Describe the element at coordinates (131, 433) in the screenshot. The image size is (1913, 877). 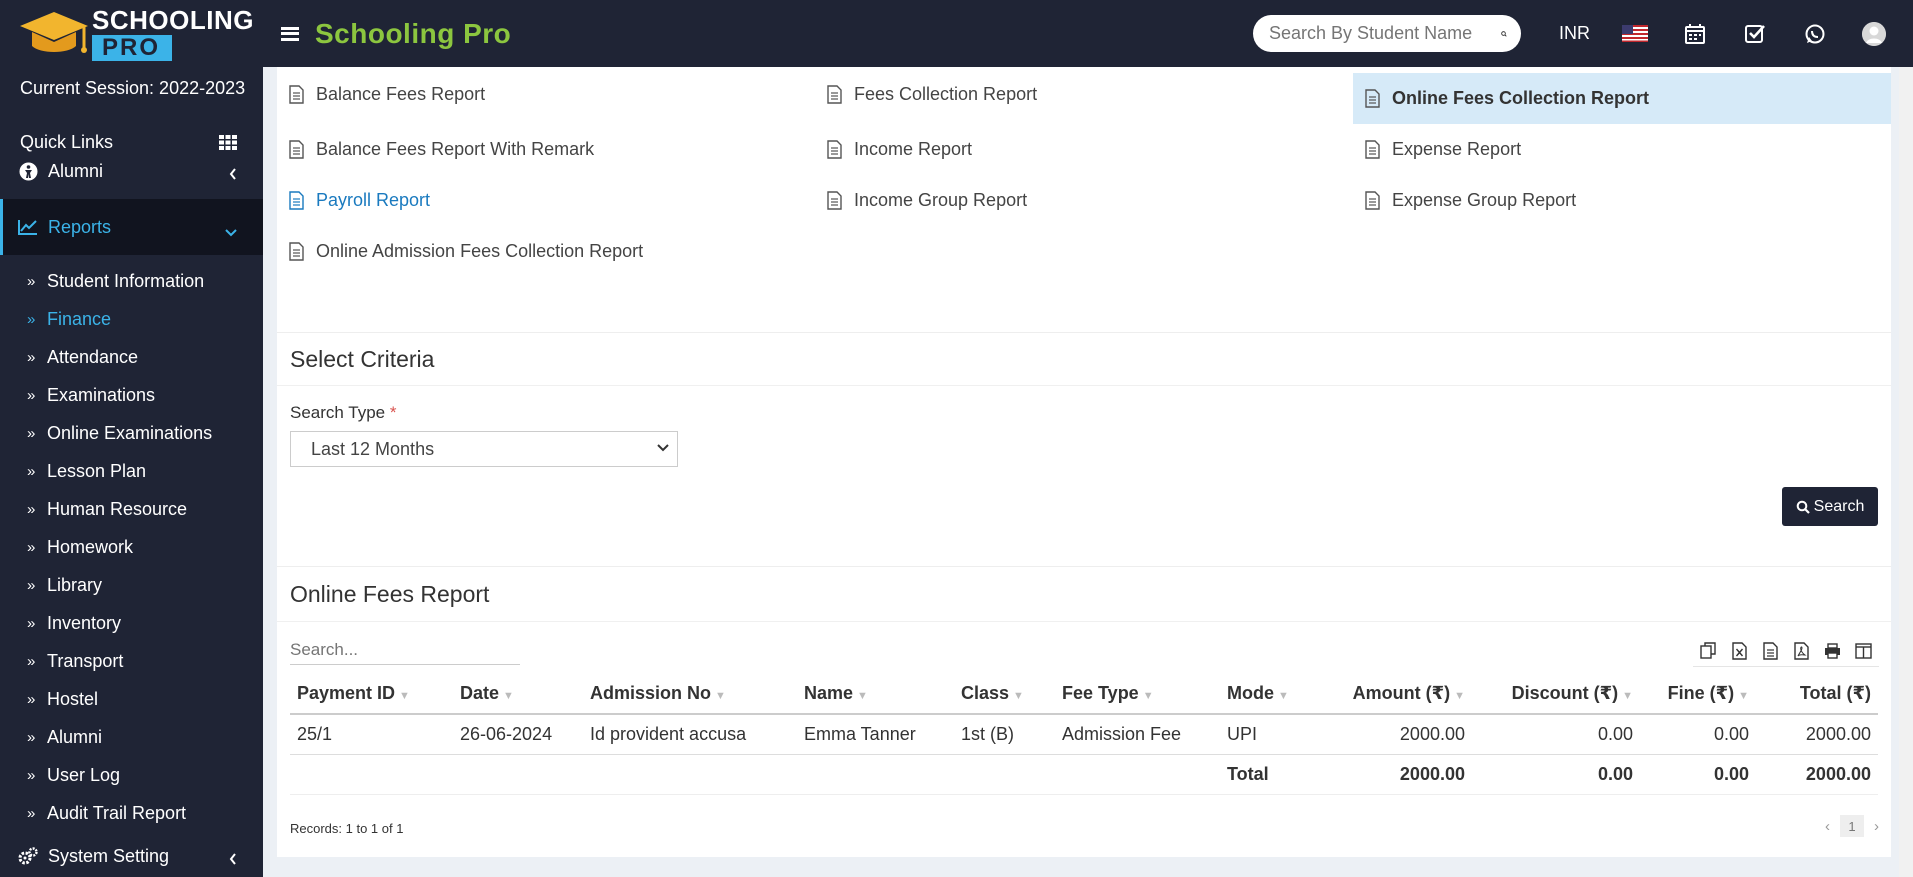
I see `submenu-online-examinations: » Online Examinations` at that location.